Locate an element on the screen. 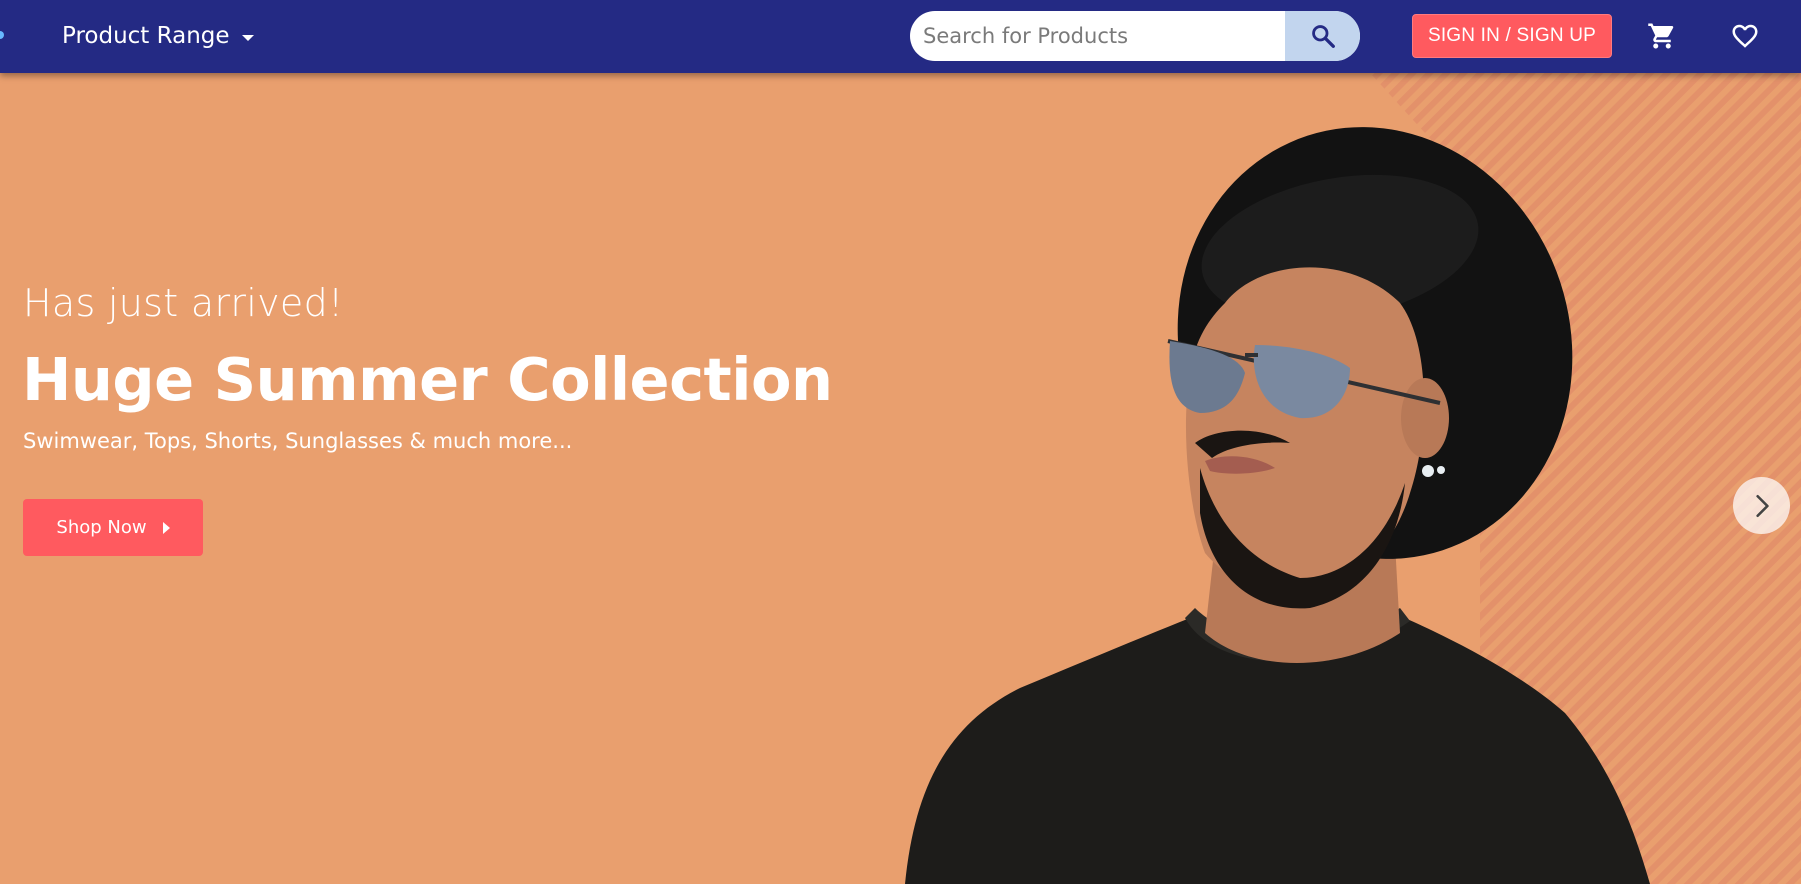 The image size is (1801, 884). cart-button is located at coordinates (1662, 36).